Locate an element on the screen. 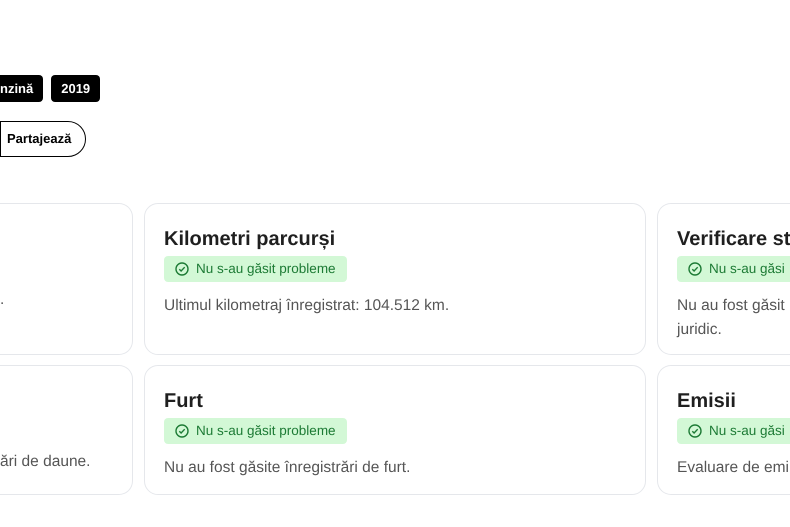 The height and width of the screenshot is (527, 790). card-description: ări de daune. is located at coordinates (46, 462).